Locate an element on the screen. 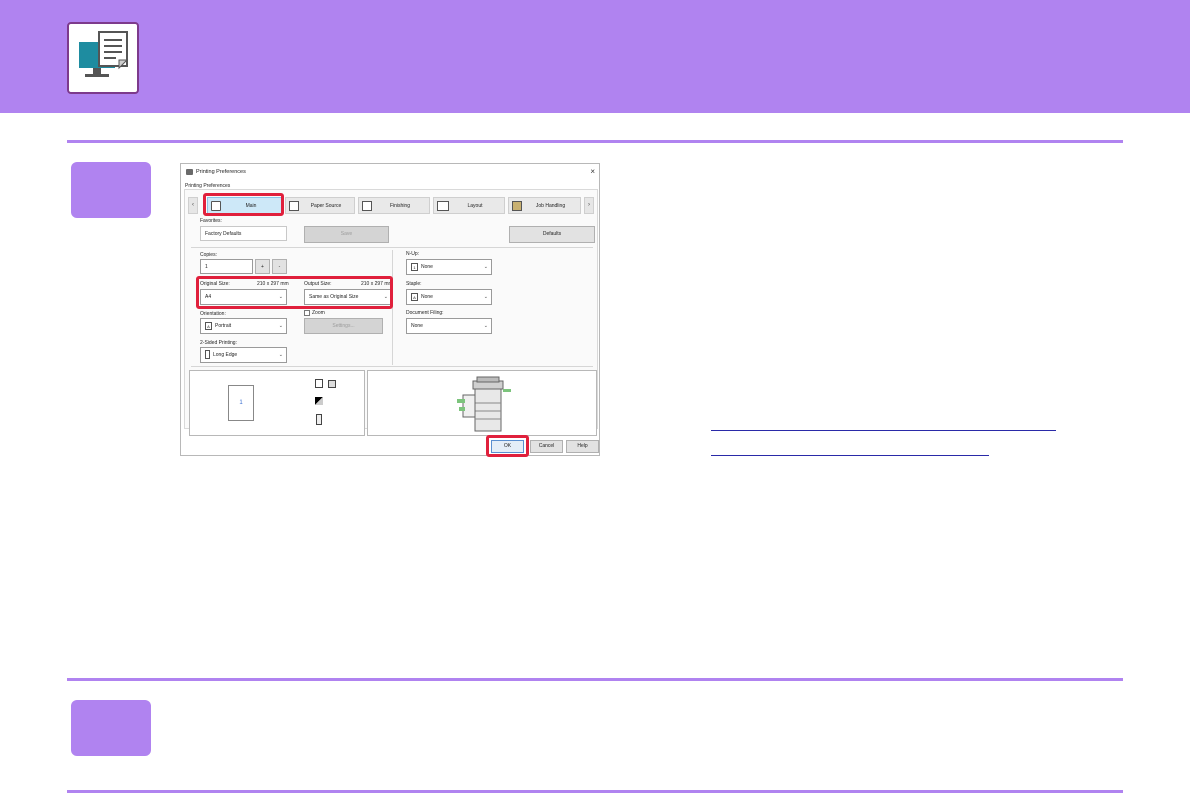 The image size is (1190, 793). staple-select: A None ⌄ is located at coordinates (449, 297).